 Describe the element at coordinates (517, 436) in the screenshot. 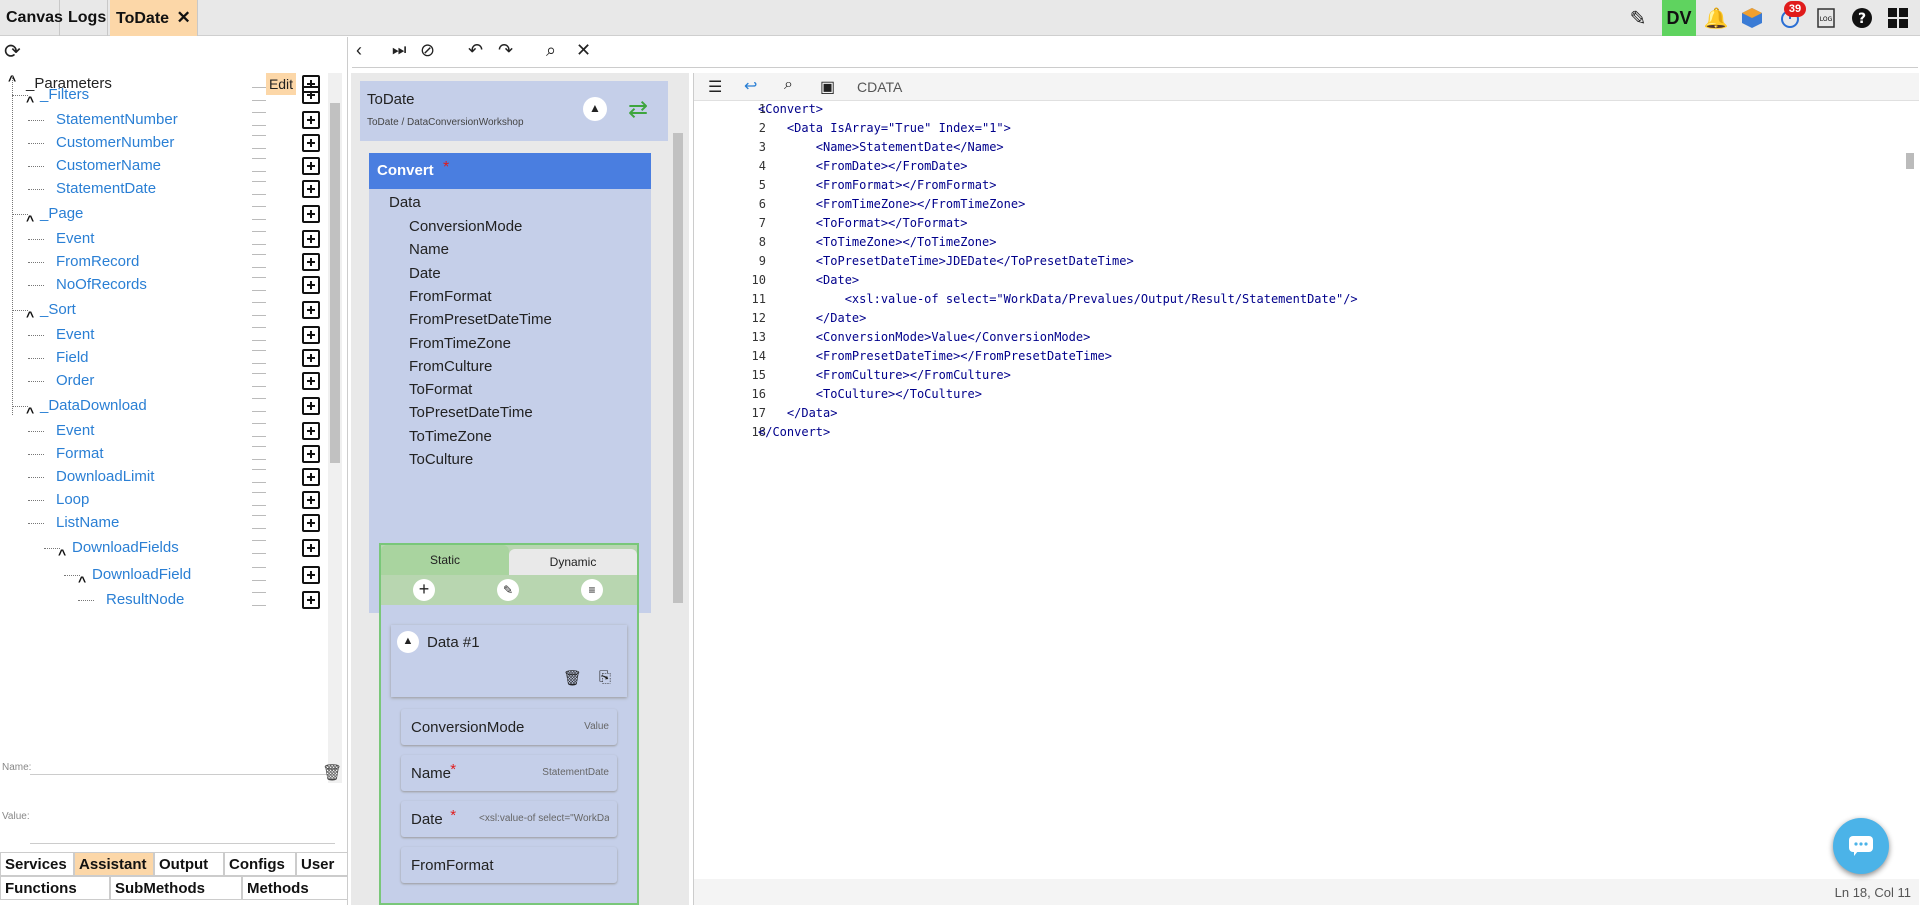

I see `field-item: ToTimeZone` at that location.